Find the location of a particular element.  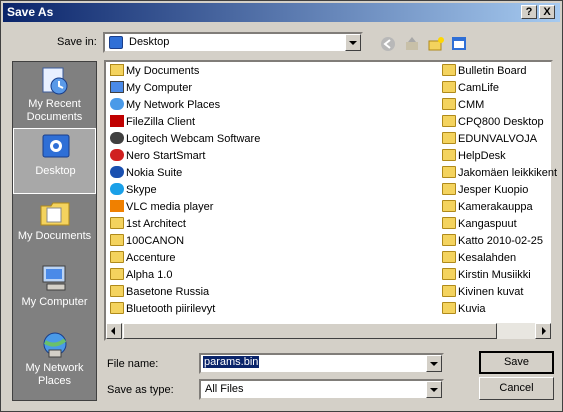

place-my-documents: My Documents is located at coordinates (54, 227).